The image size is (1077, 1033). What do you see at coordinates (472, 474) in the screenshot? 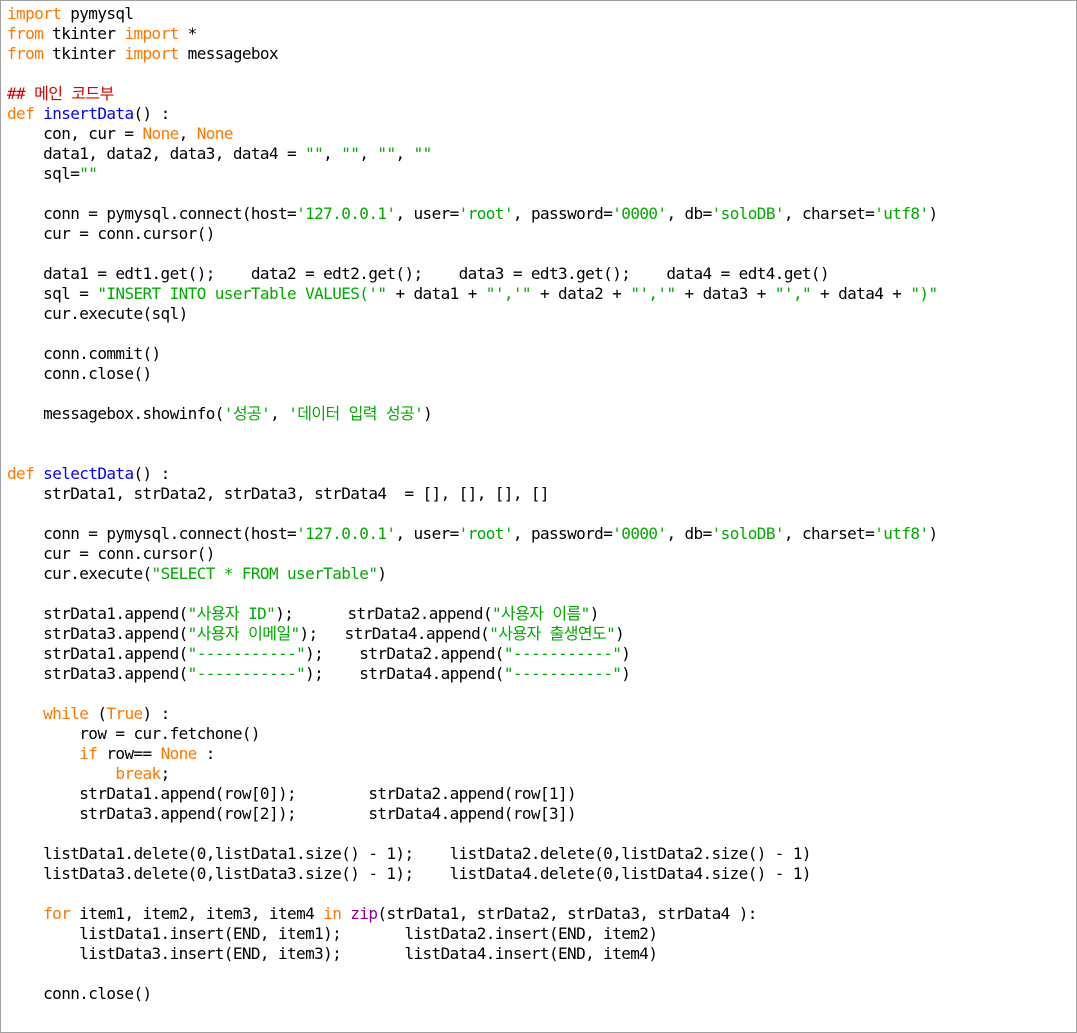
I see `code-line: def selectData() :` at bounding box center [472, 474].